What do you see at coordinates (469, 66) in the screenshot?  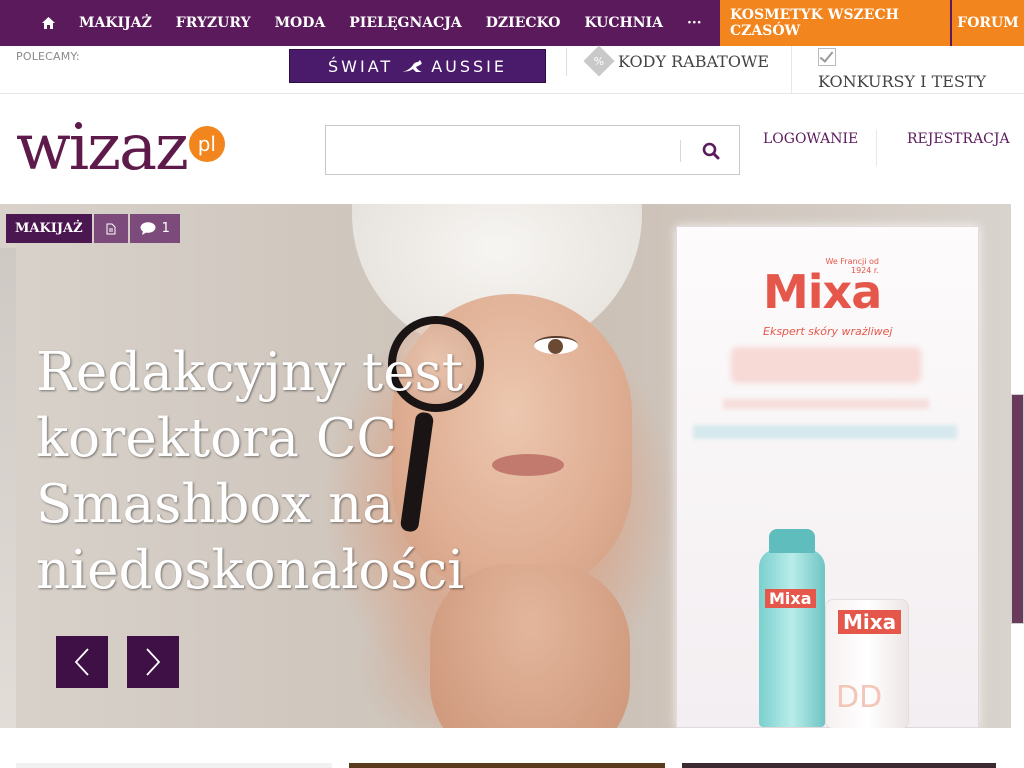 I see `banner-text-right: AUSSIE` at bounding box center [469, 66].